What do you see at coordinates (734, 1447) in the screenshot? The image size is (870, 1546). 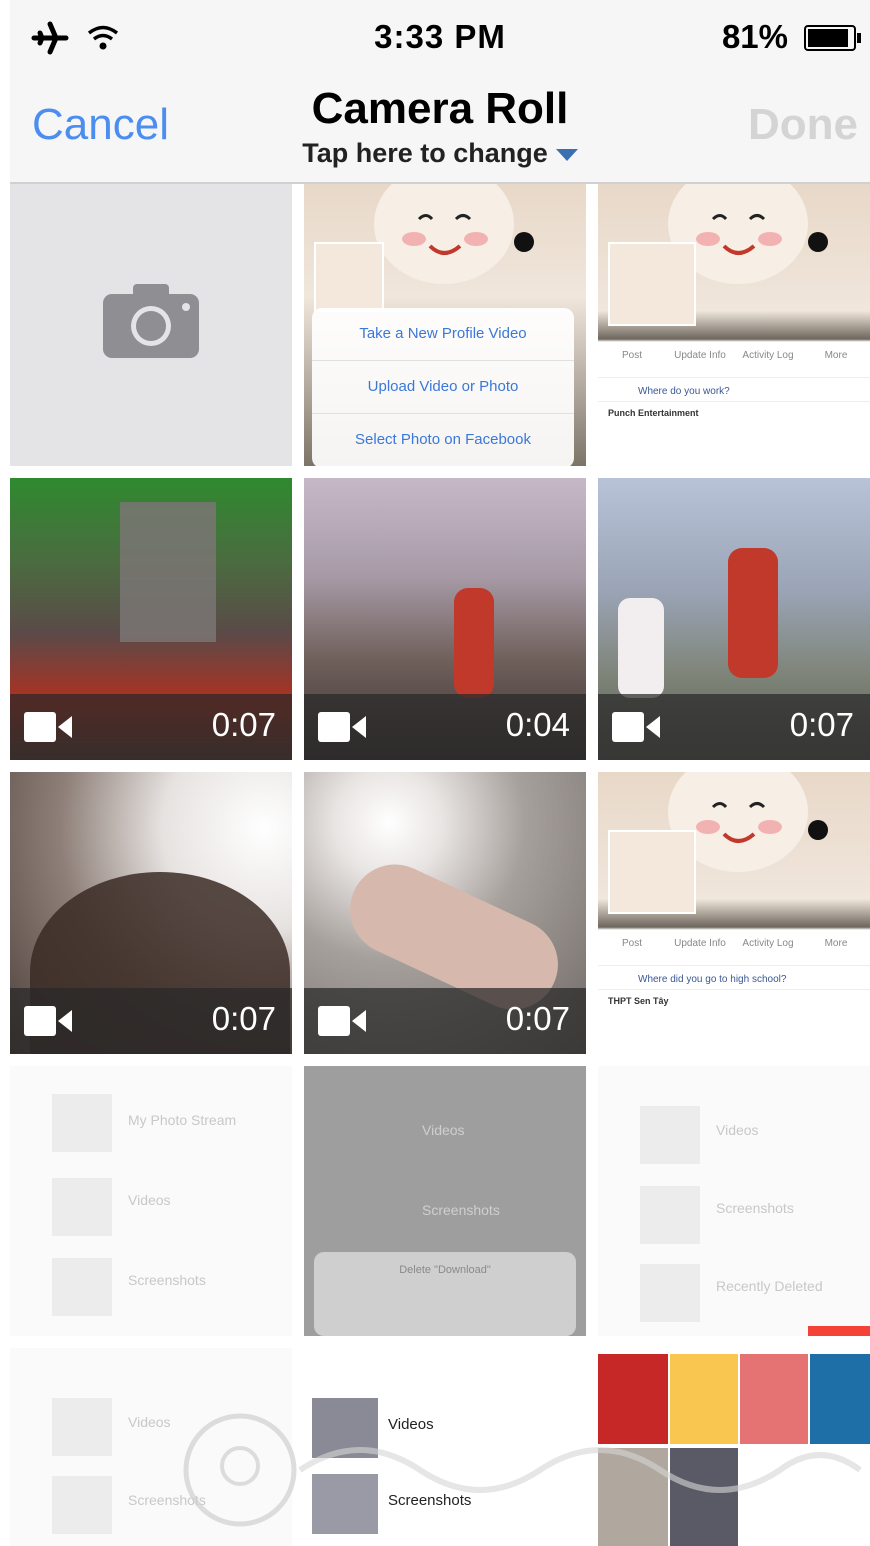 I see `photo-thumbnail` at bounding box center [734, 1447].